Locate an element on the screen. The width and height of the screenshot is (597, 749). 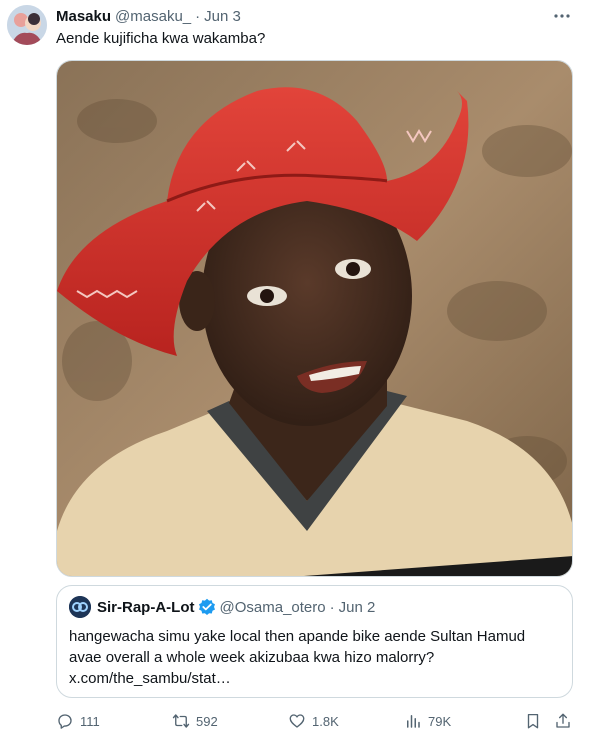
views-button: 79K is located at coordinates (427, 721).